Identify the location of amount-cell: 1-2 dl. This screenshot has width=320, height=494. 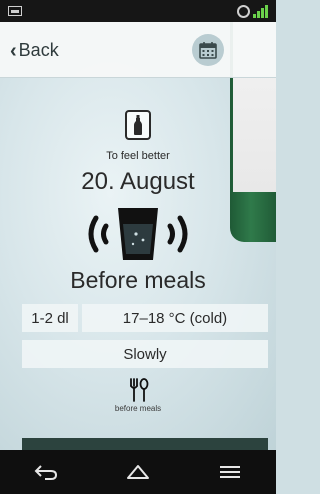
(50, 318).